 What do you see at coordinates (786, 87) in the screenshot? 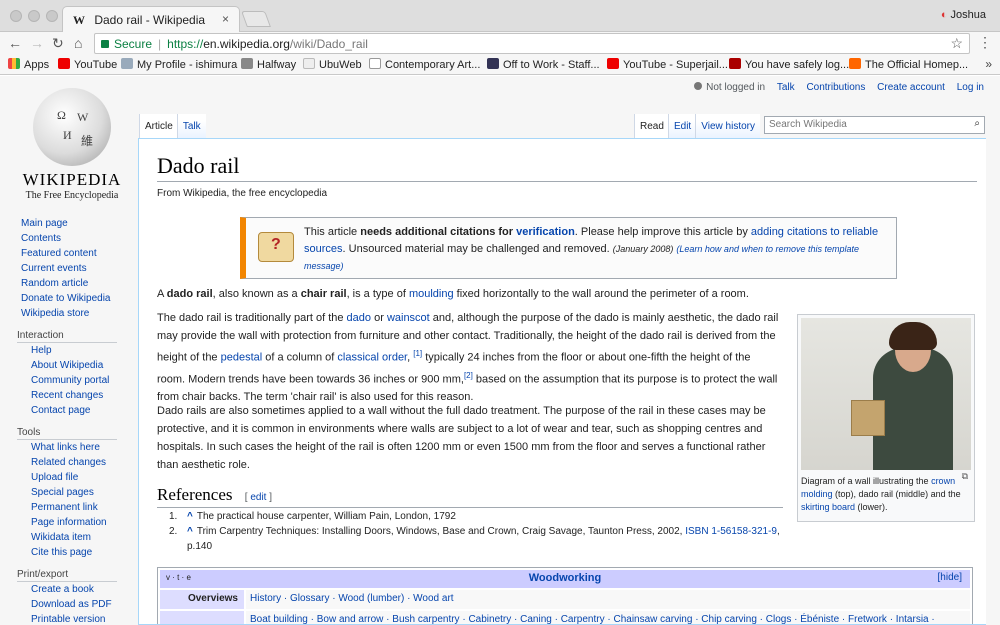
I see `personal-talk-link: Talk` at bounding box center [786, 87].